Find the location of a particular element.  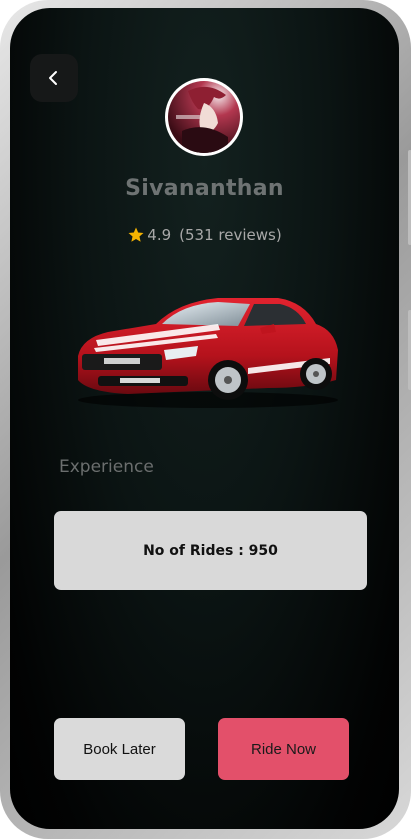

experience-heading: Experience is located at coordinates (106, 467).